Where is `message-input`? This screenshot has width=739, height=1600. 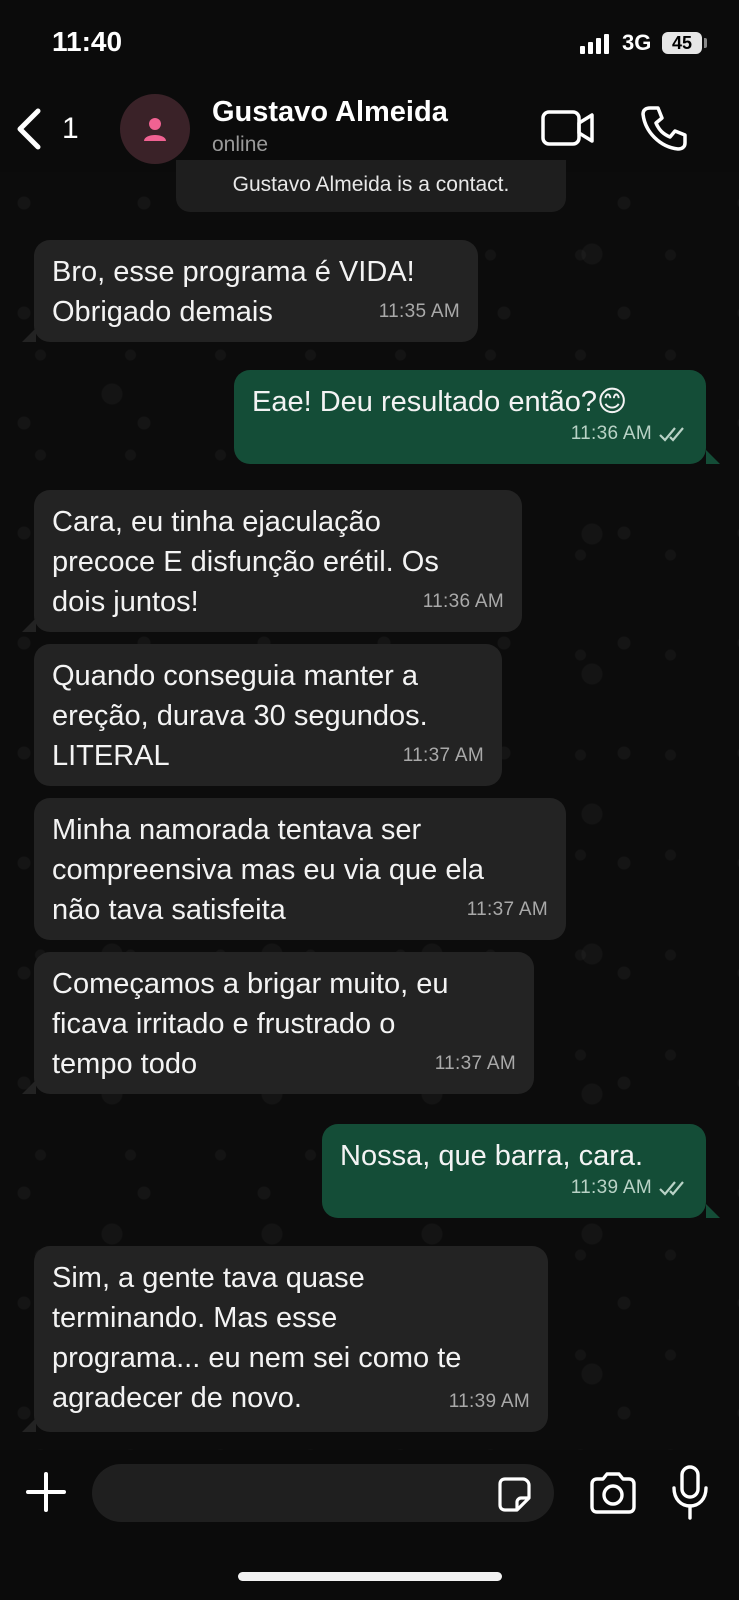
message-input is located at coordinates (323, 1493).